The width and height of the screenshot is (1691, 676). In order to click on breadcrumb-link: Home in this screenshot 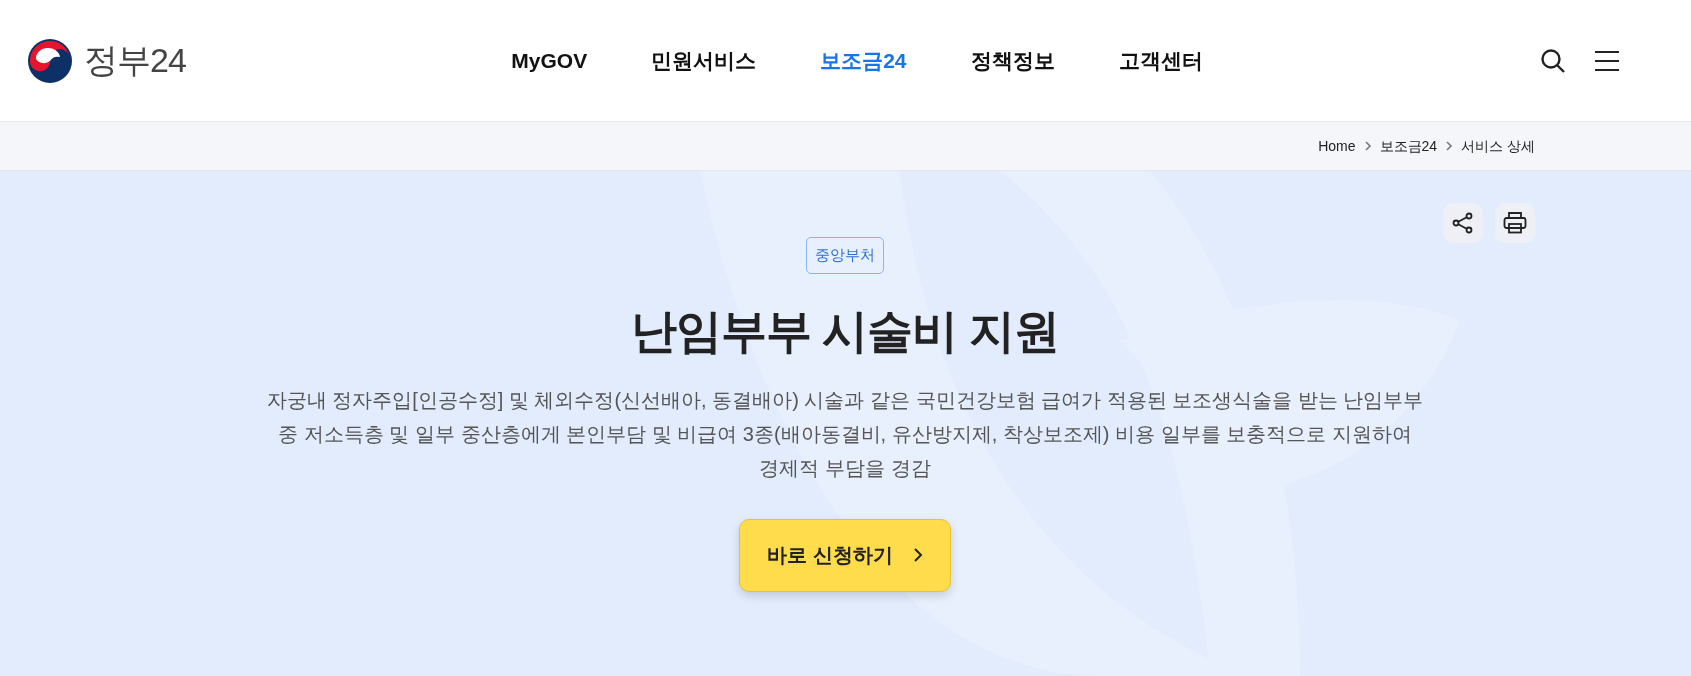, I will do `click(1337, 146)`.